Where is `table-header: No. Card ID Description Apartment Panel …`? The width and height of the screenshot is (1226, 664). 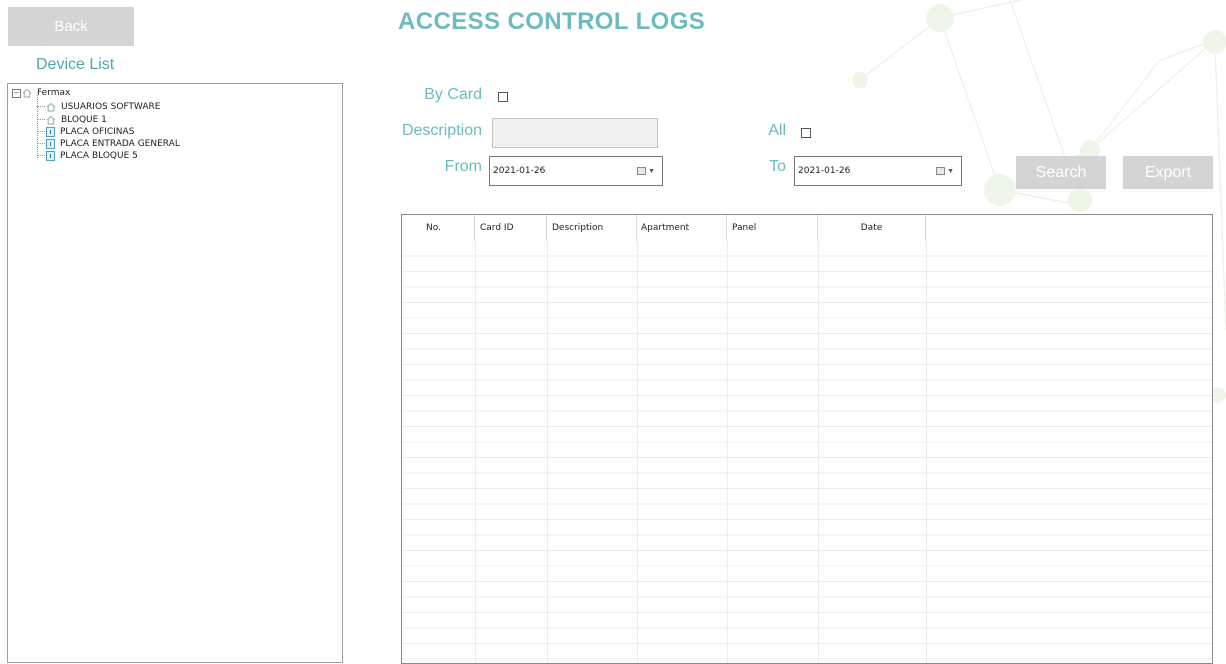 table-header: No. Card ID Description Apartment Panel … is located at coordinates (807, 228).